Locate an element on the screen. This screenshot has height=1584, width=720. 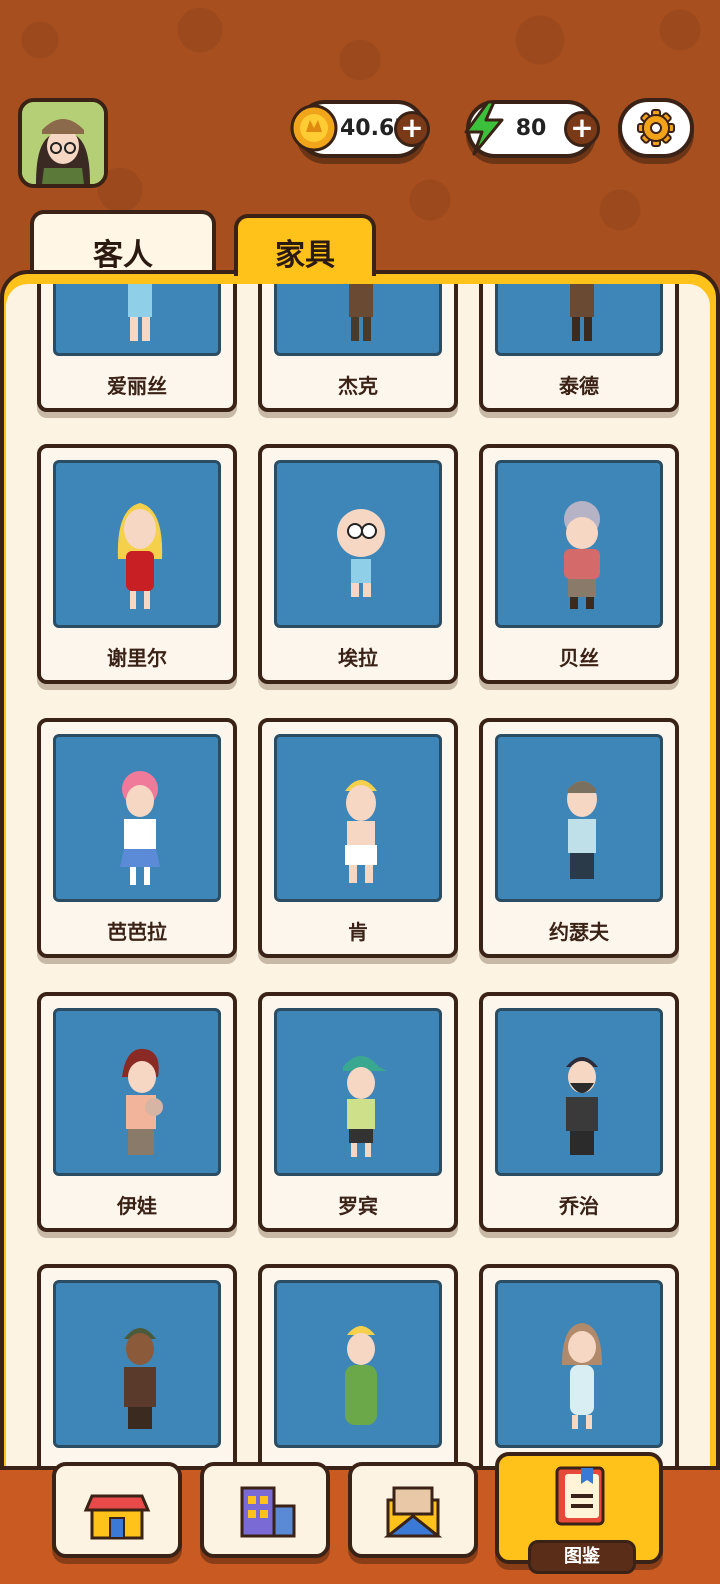
shop-icon is located at coordinates (117, 1517).